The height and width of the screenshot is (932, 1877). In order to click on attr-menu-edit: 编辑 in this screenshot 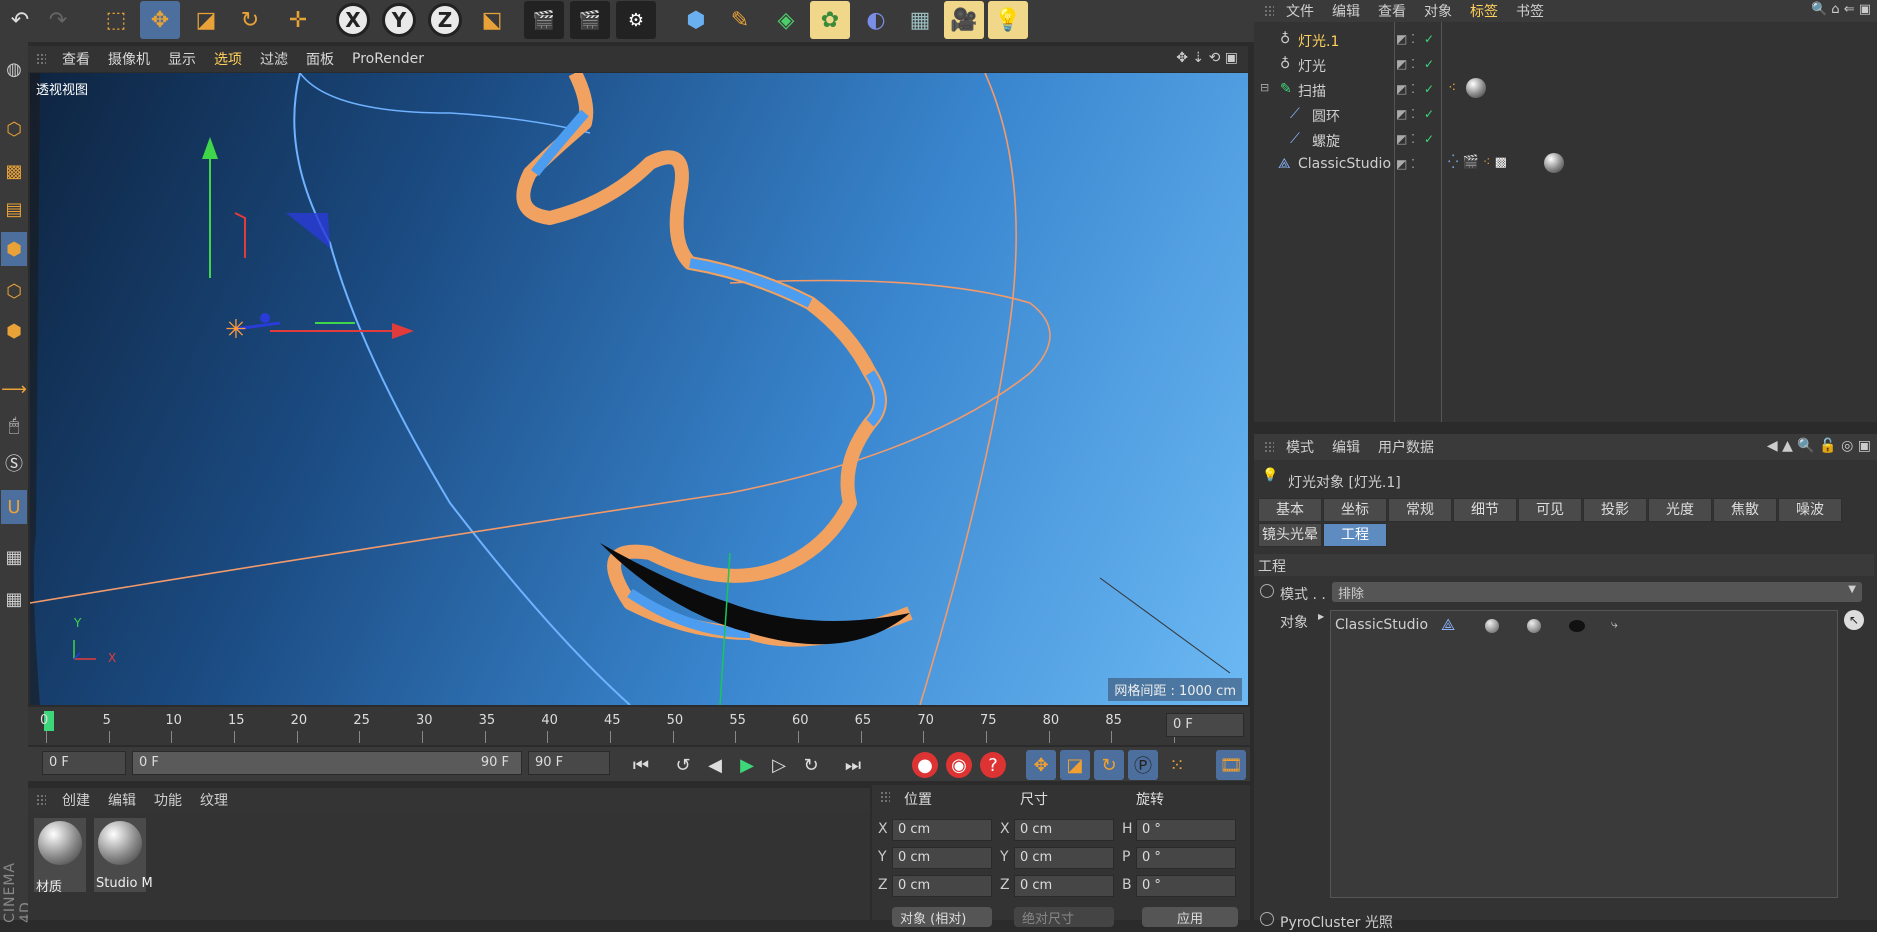, I will do `click(1346, 447)`.